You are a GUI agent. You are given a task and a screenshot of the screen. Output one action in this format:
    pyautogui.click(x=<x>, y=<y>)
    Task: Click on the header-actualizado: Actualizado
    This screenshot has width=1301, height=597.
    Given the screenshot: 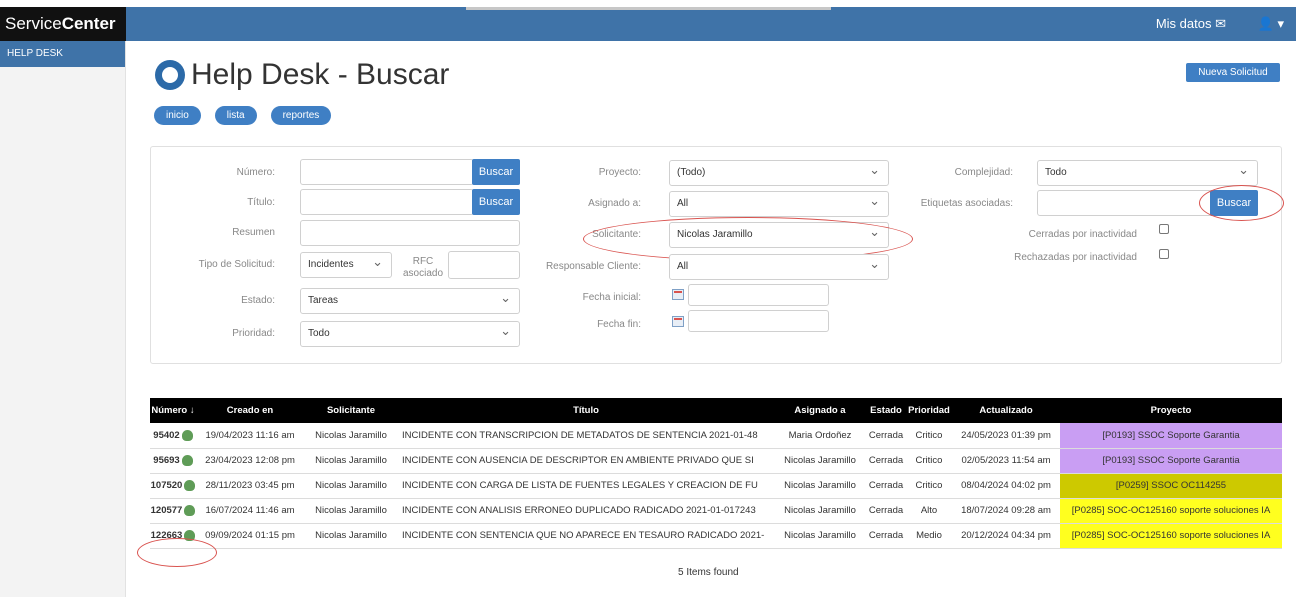 What is the action you would take?
    pyautogui.click(x=1006, y=410)
    